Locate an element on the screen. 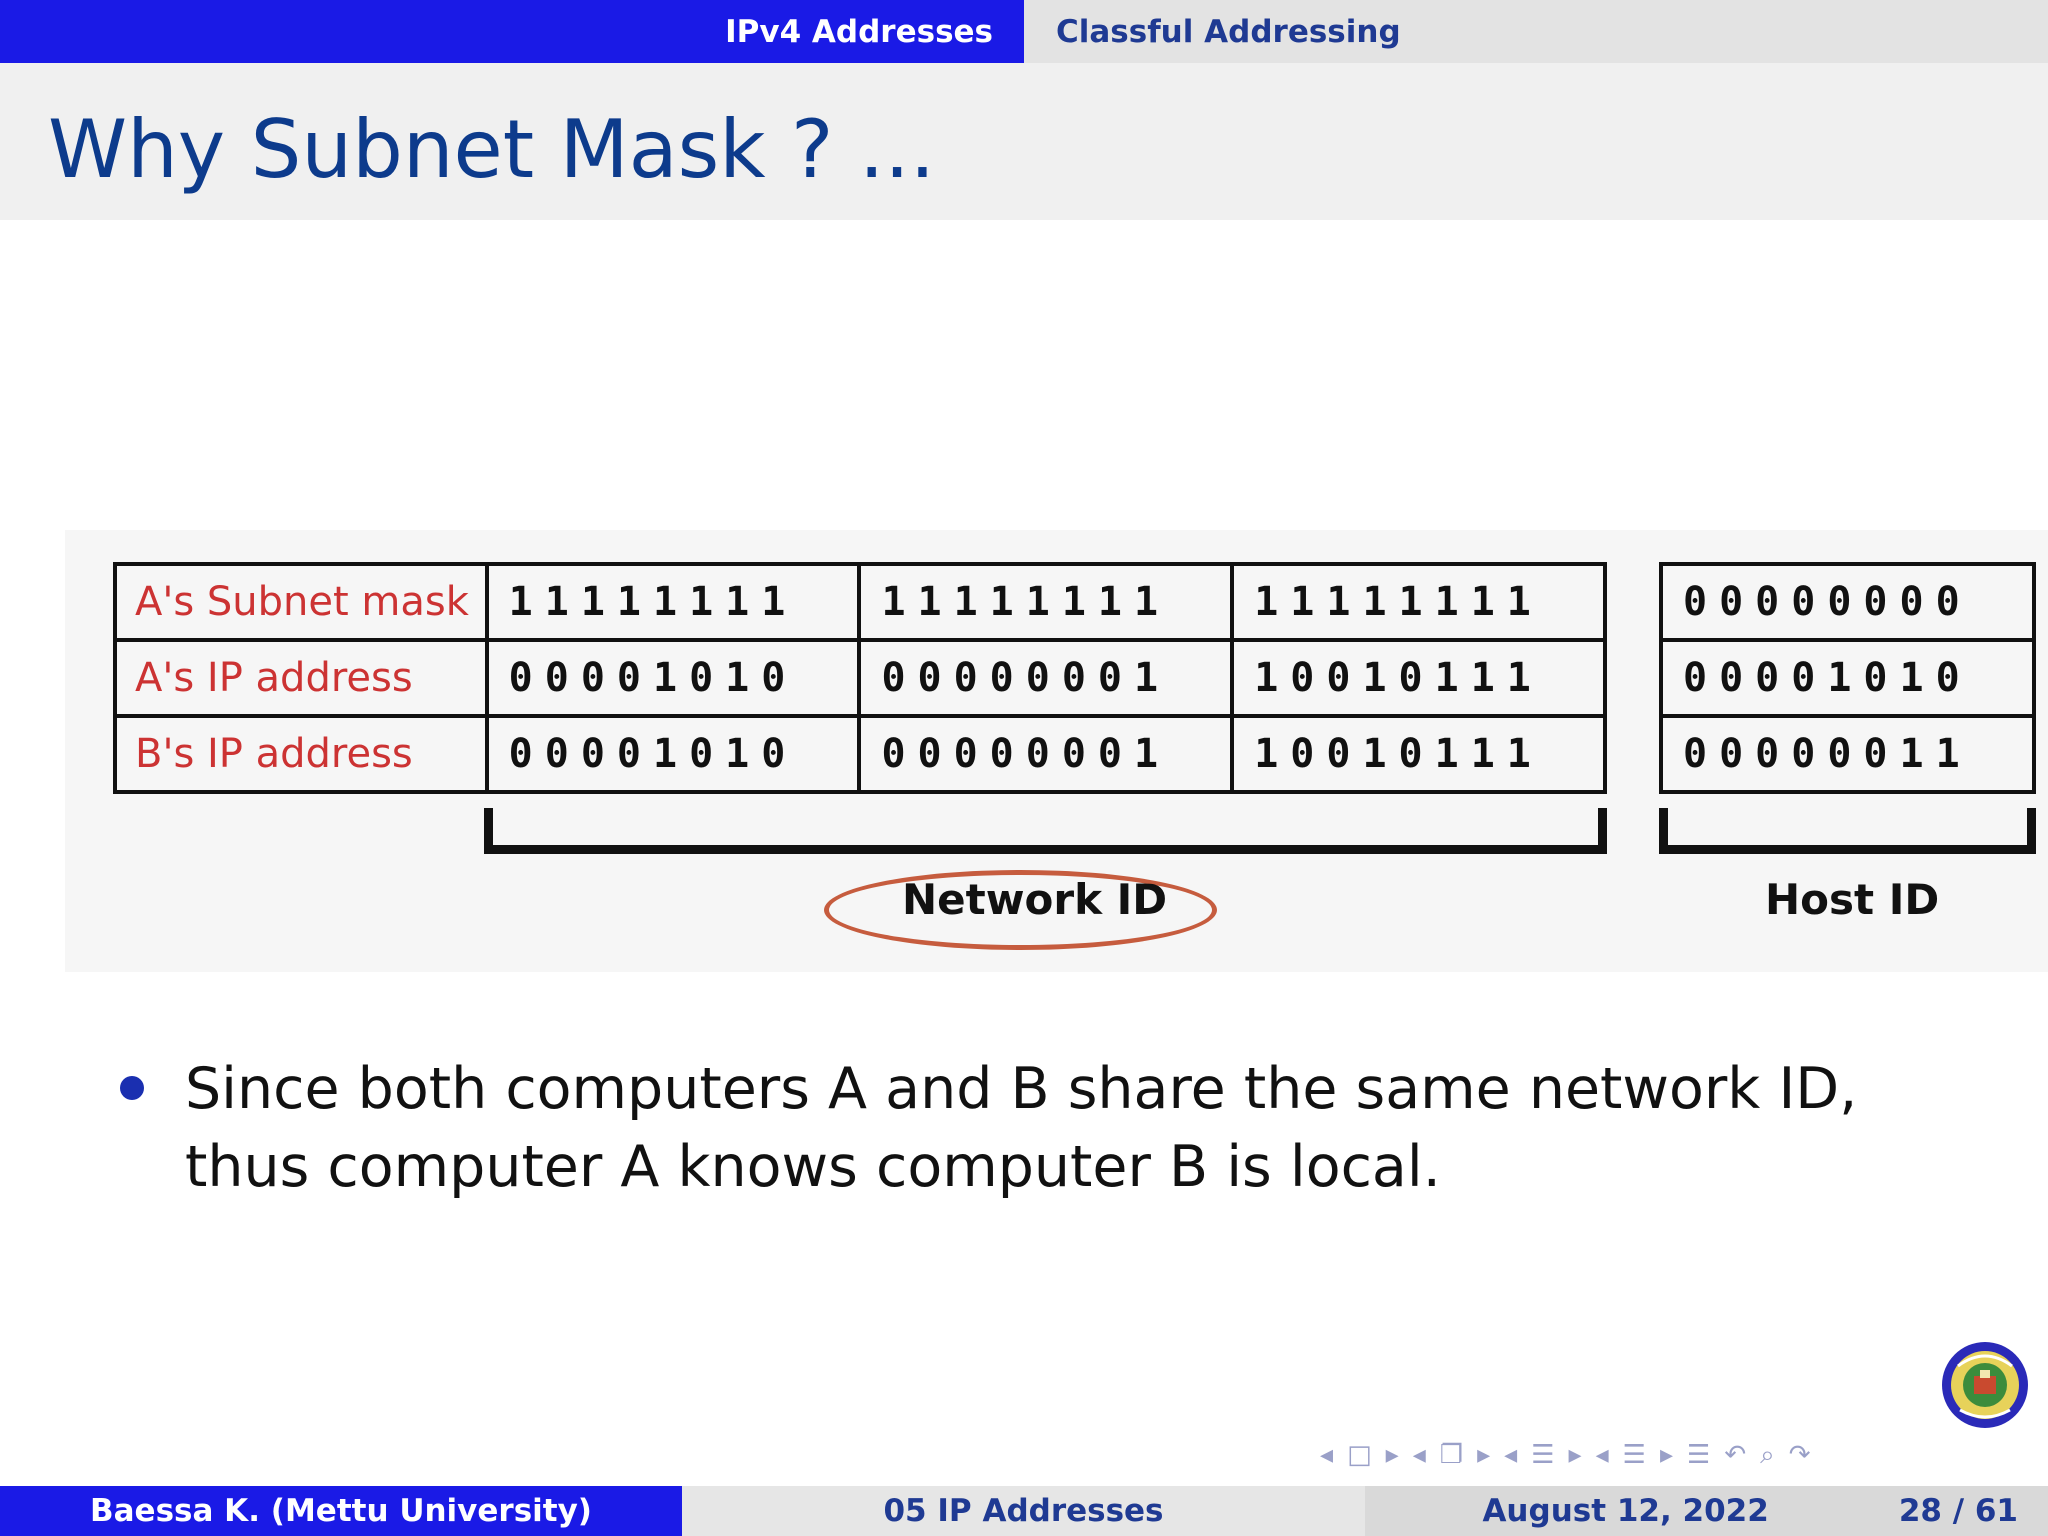 This screenshot has width=2048, height=1536. page-number: 28 / 61 is located at coordinates (1958, 1511).